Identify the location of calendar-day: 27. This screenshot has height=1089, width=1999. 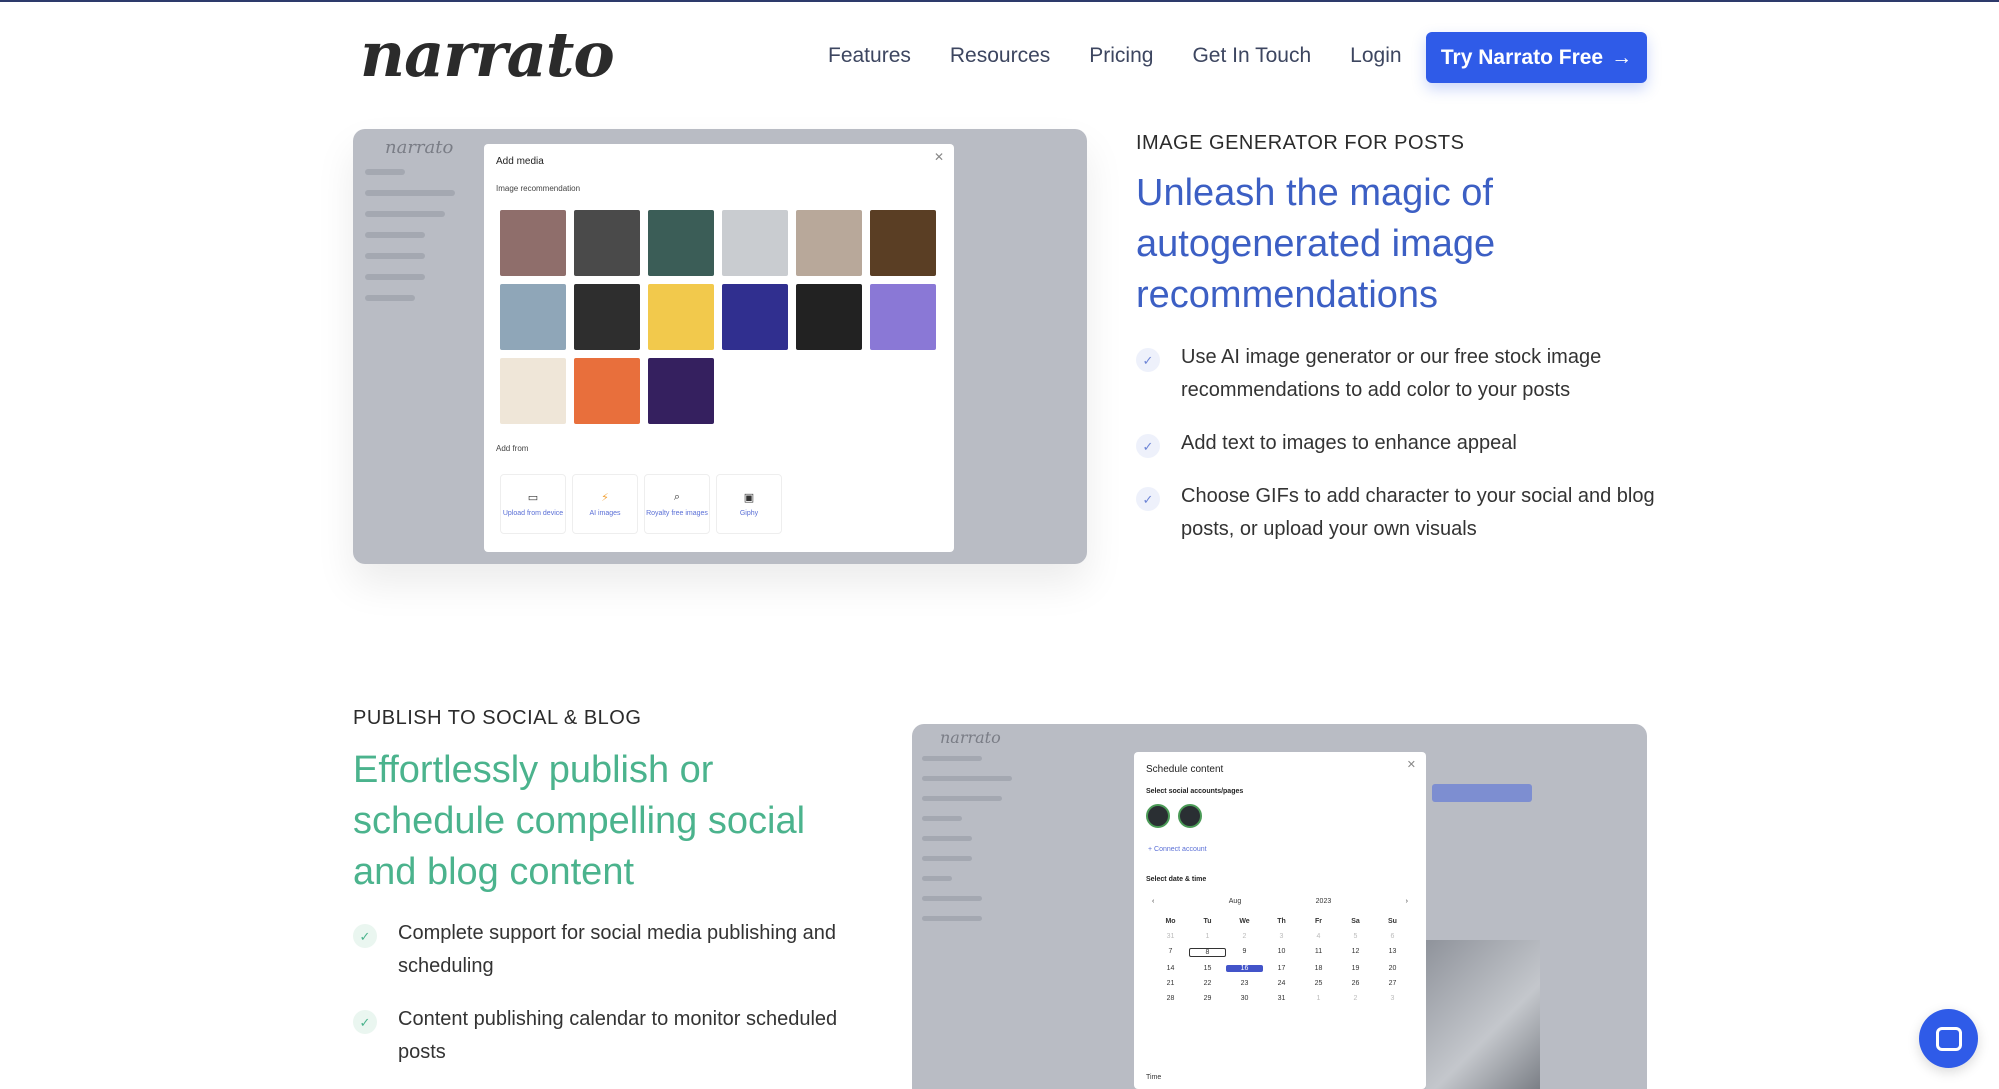
(1392, 983).